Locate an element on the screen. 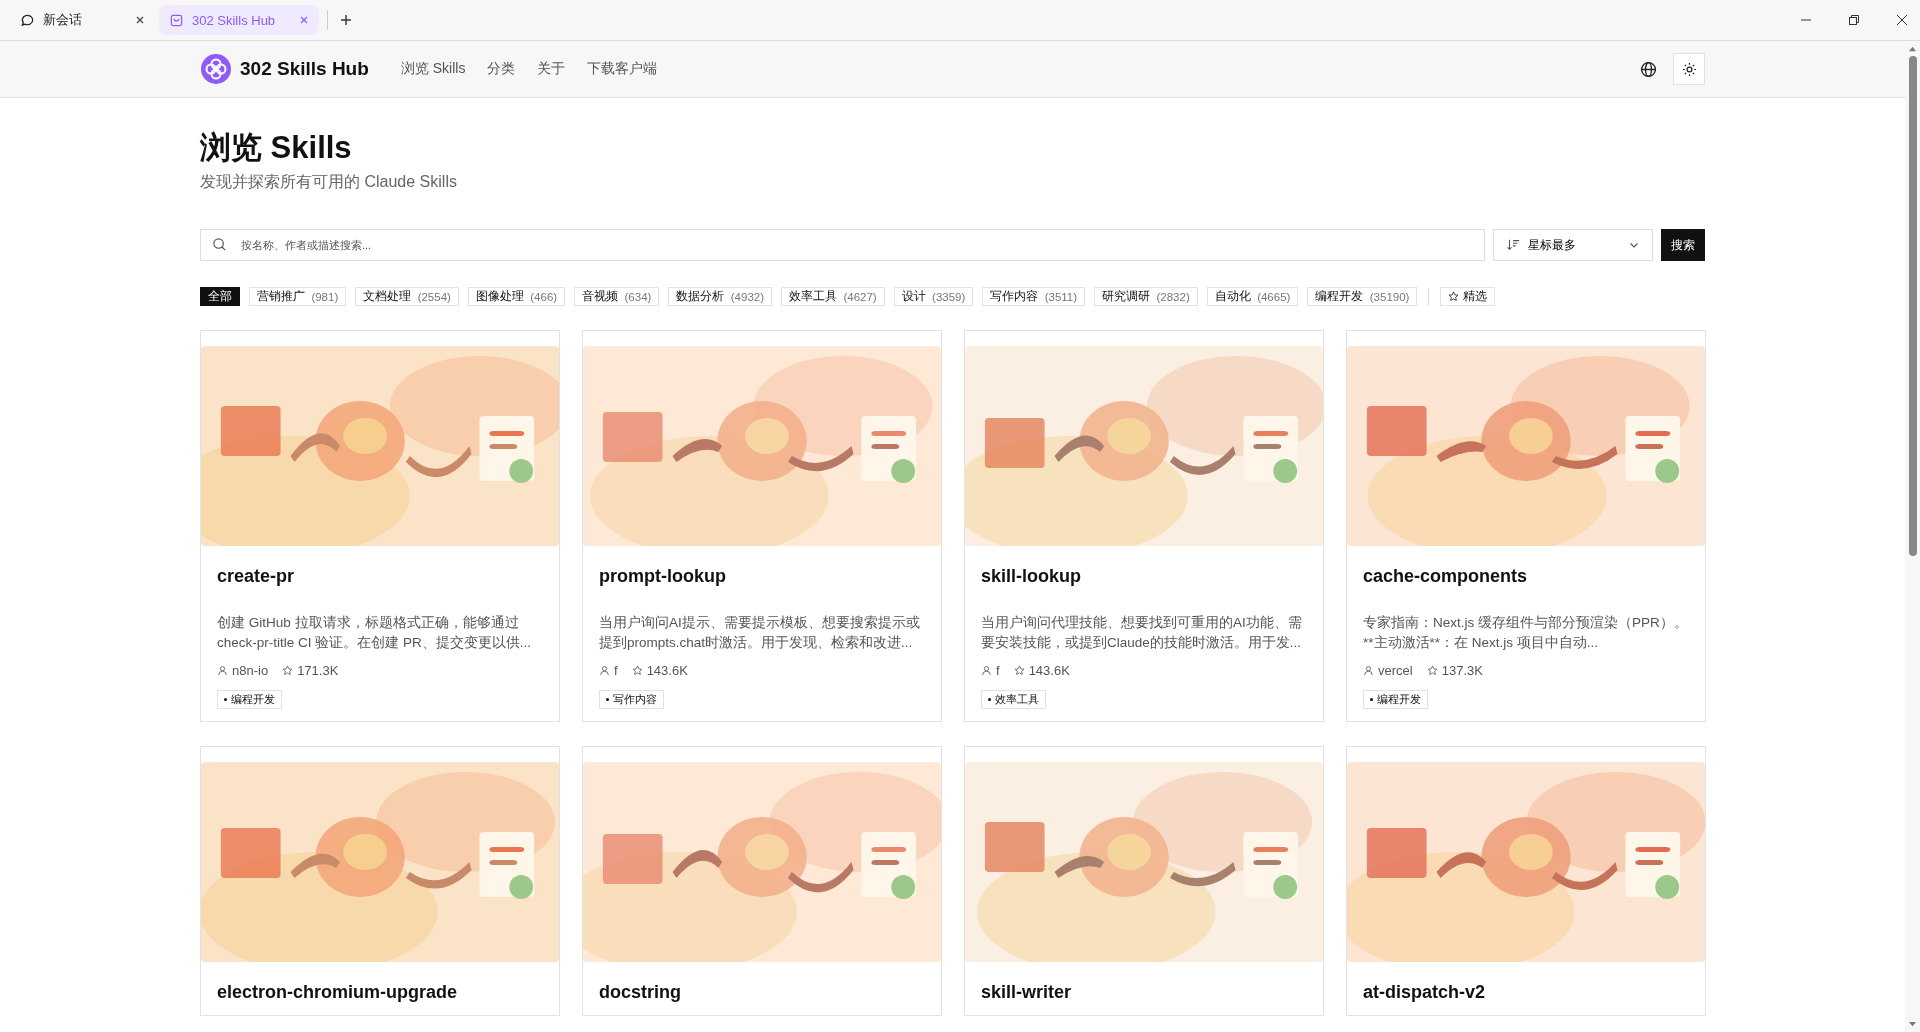  tab-title: 新会话 is located at coordinates (63, 20).